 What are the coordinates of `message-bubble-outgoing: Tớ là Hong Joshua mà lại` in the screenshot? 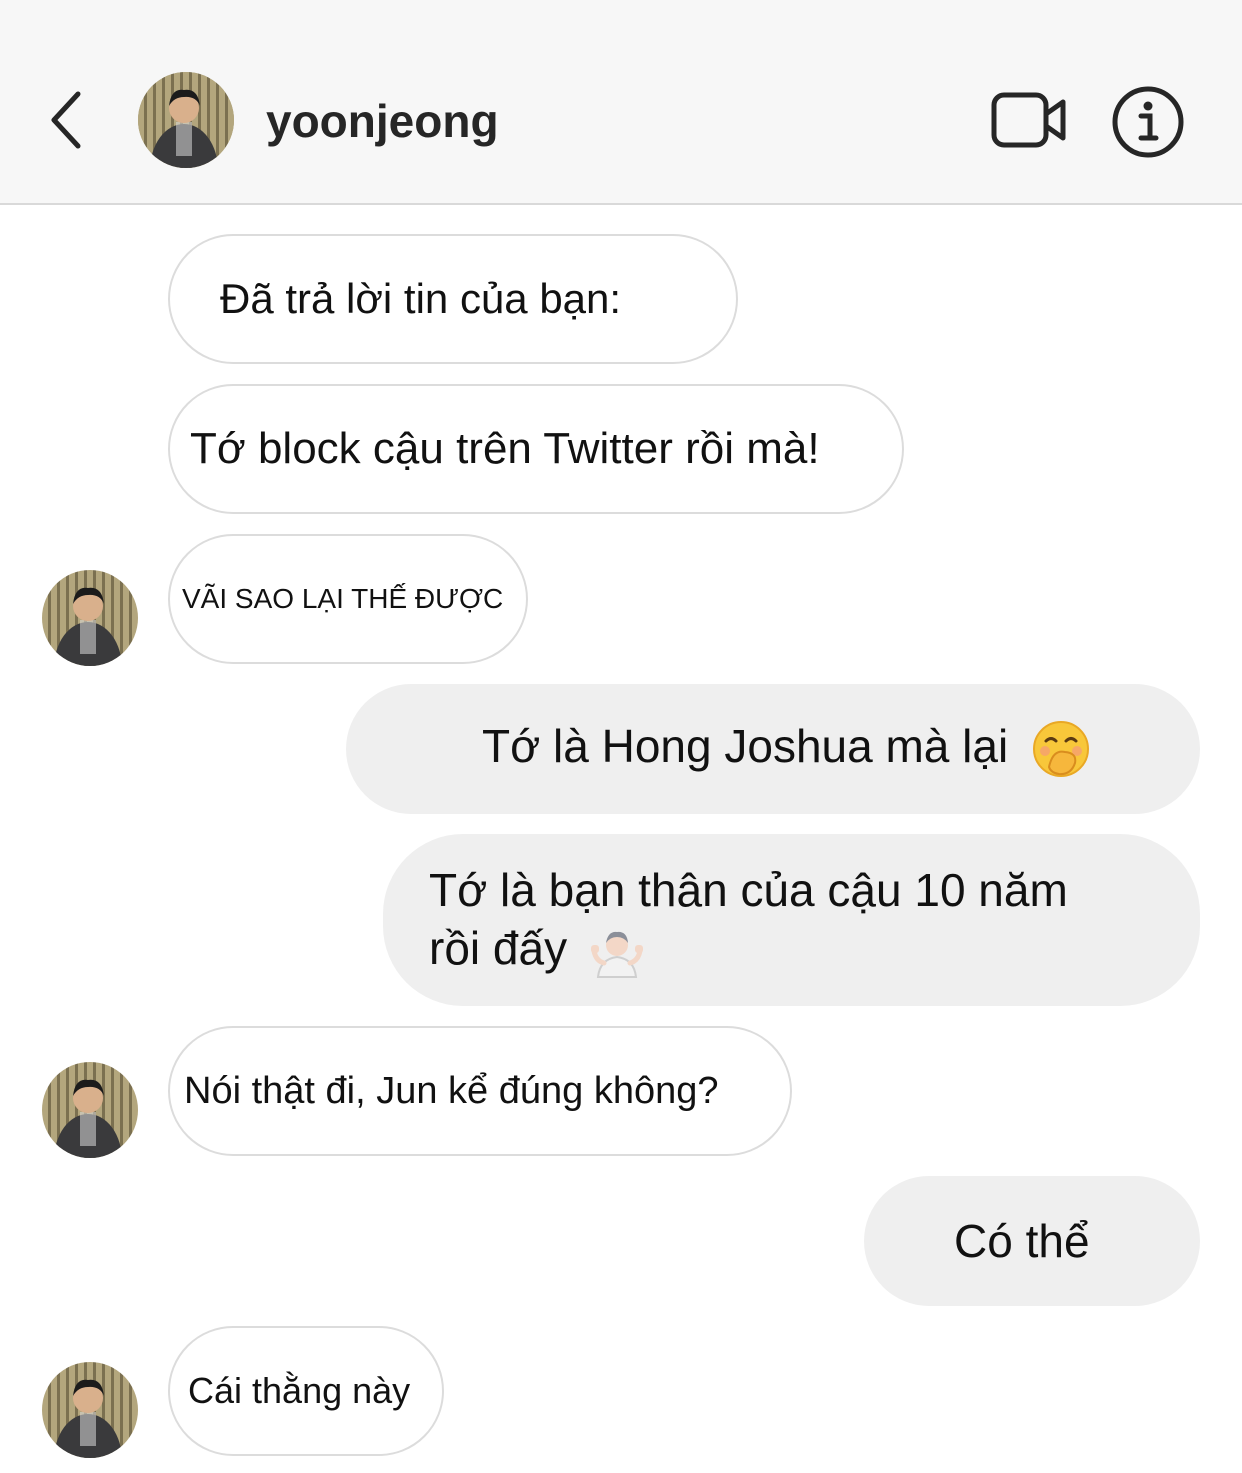 It's located at (773, 749).